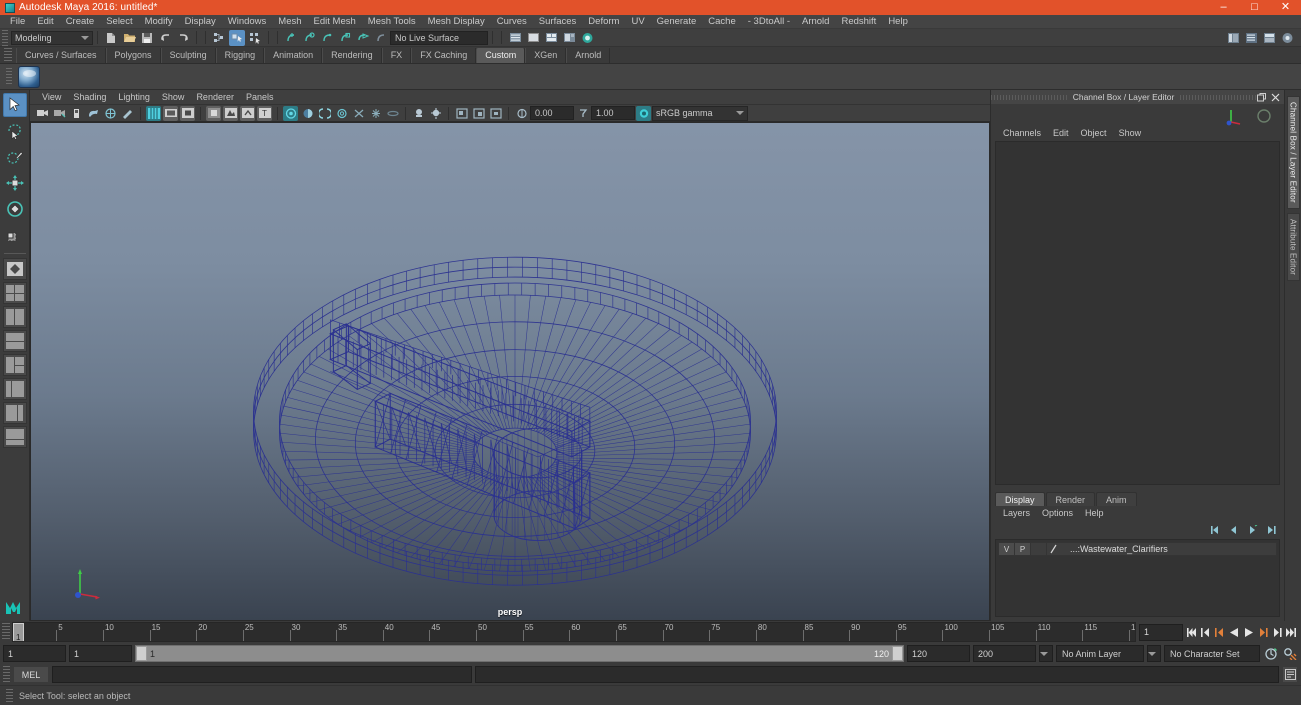  Describe the element at coordinates (42, 113) in the screenshot. I see `select-camera-icon` at that location.